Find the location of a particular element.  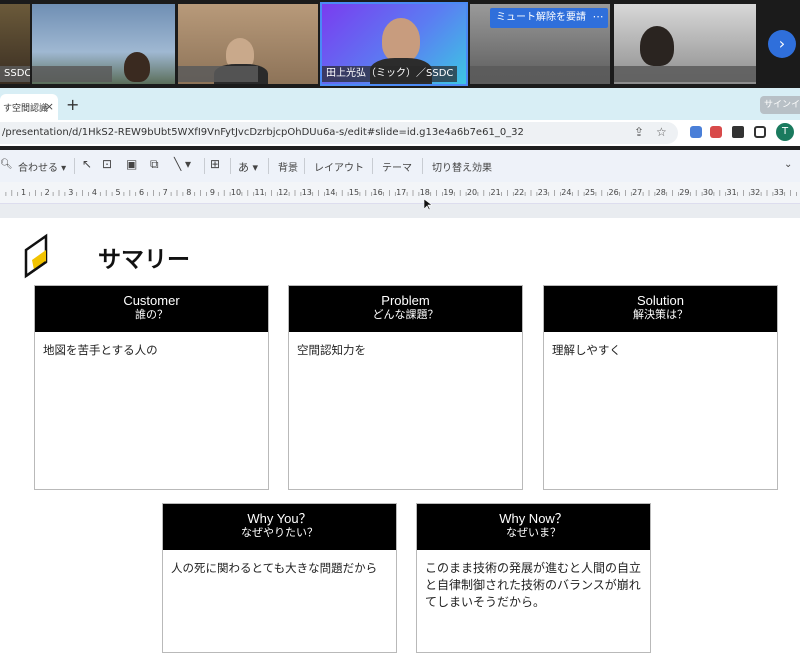

ruler-tick-label: 21 is located at coordinates (496, 192).